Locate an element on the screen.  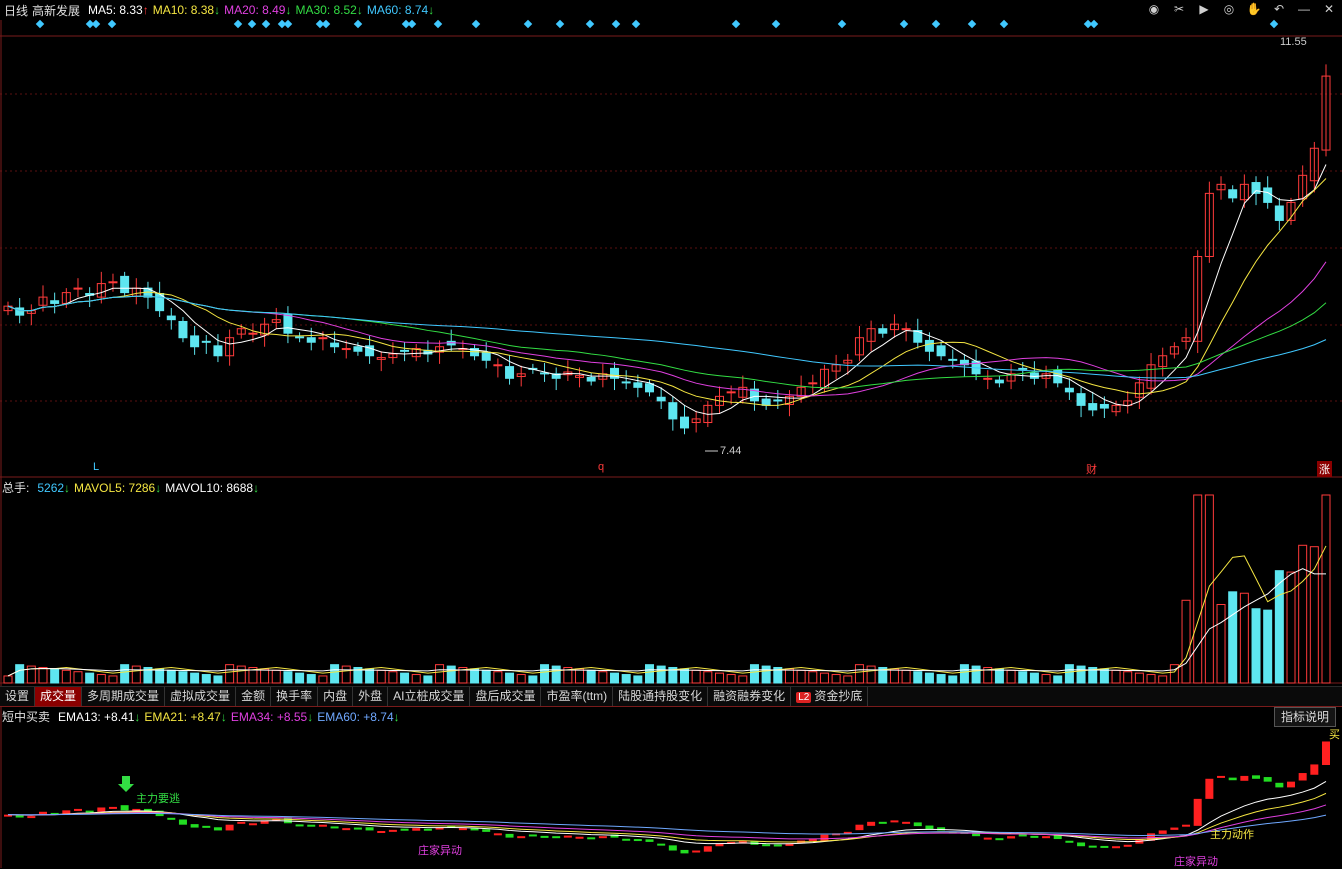
ema34-line is located at coordinates (667, 822).